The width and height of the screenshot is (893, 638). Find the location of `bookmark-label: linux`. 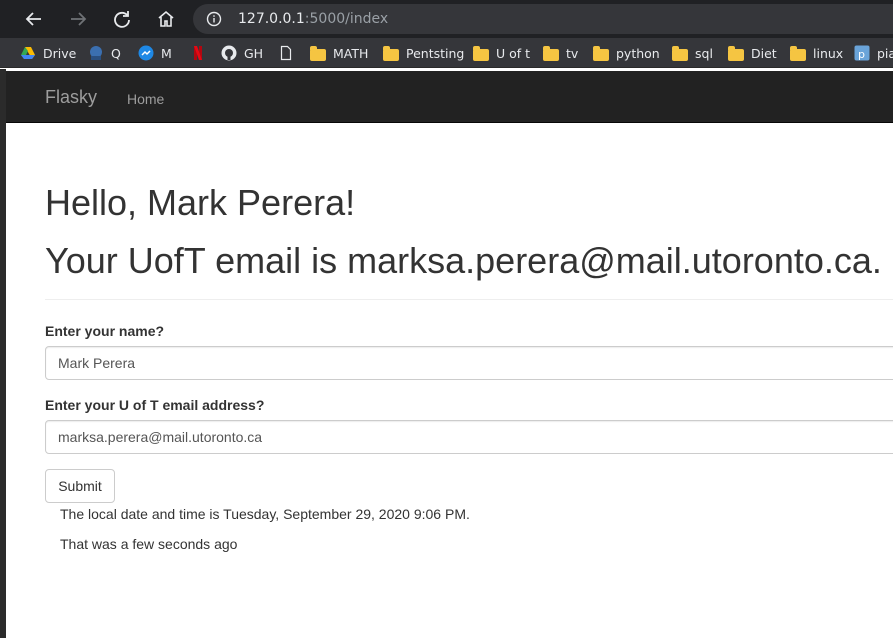

bookmark-label: linux is located at coordinates (828, 53).